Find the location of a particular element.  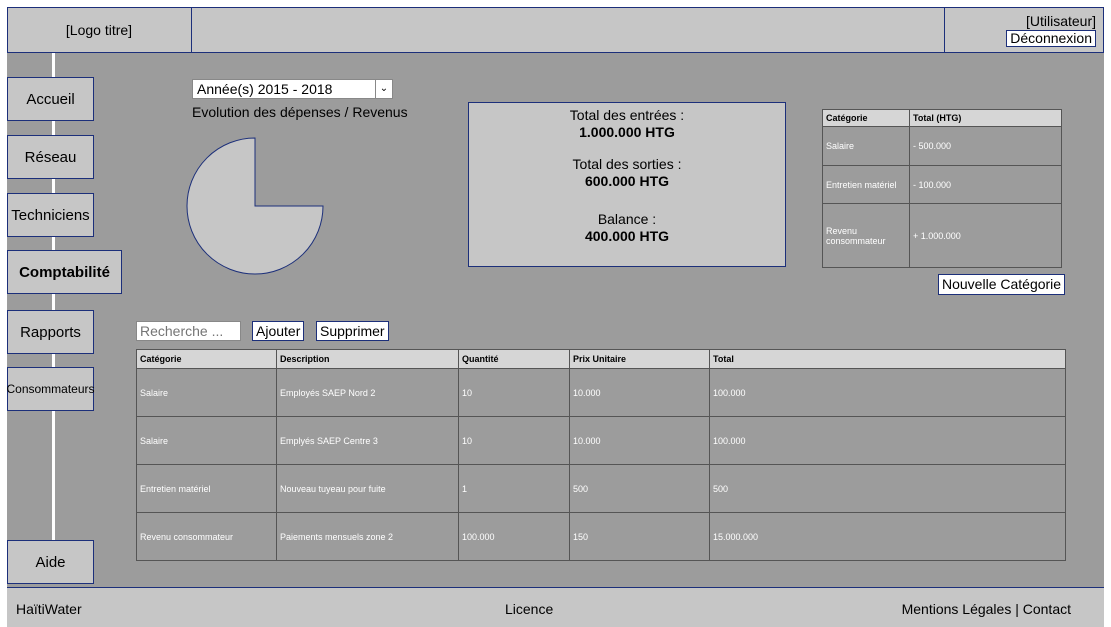

category-cell: Entretien matériel is located at coordinates (866, 184).